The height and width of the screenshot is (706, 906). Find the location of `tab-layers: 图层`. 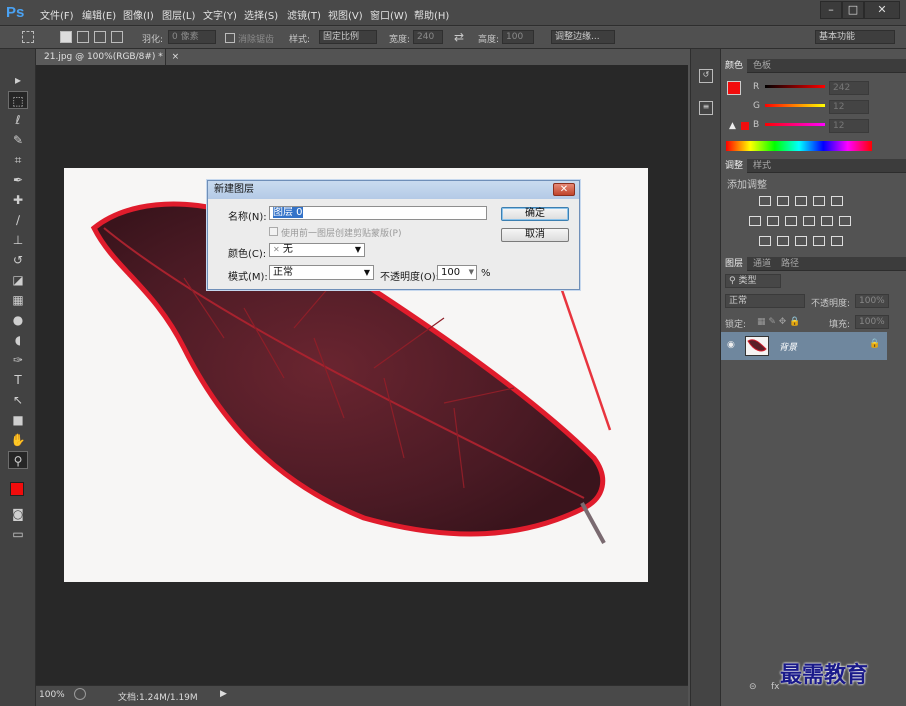

tab-layers: 图层 is located at coordinates (734, 264).